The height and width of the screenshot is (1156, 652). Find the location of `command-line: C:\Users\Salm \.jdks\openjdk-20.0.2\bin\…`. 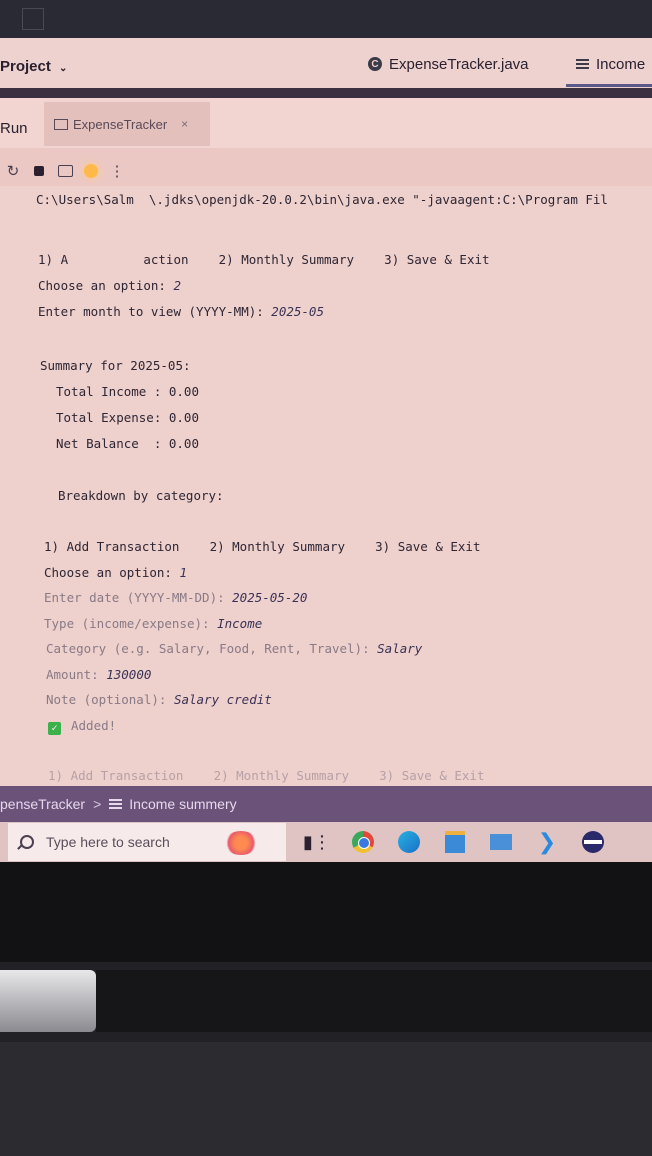

command-line: C:\Users\Salm \.jdks\openjdk-20.0.2\bin\… is located at coordinates (322, 199).